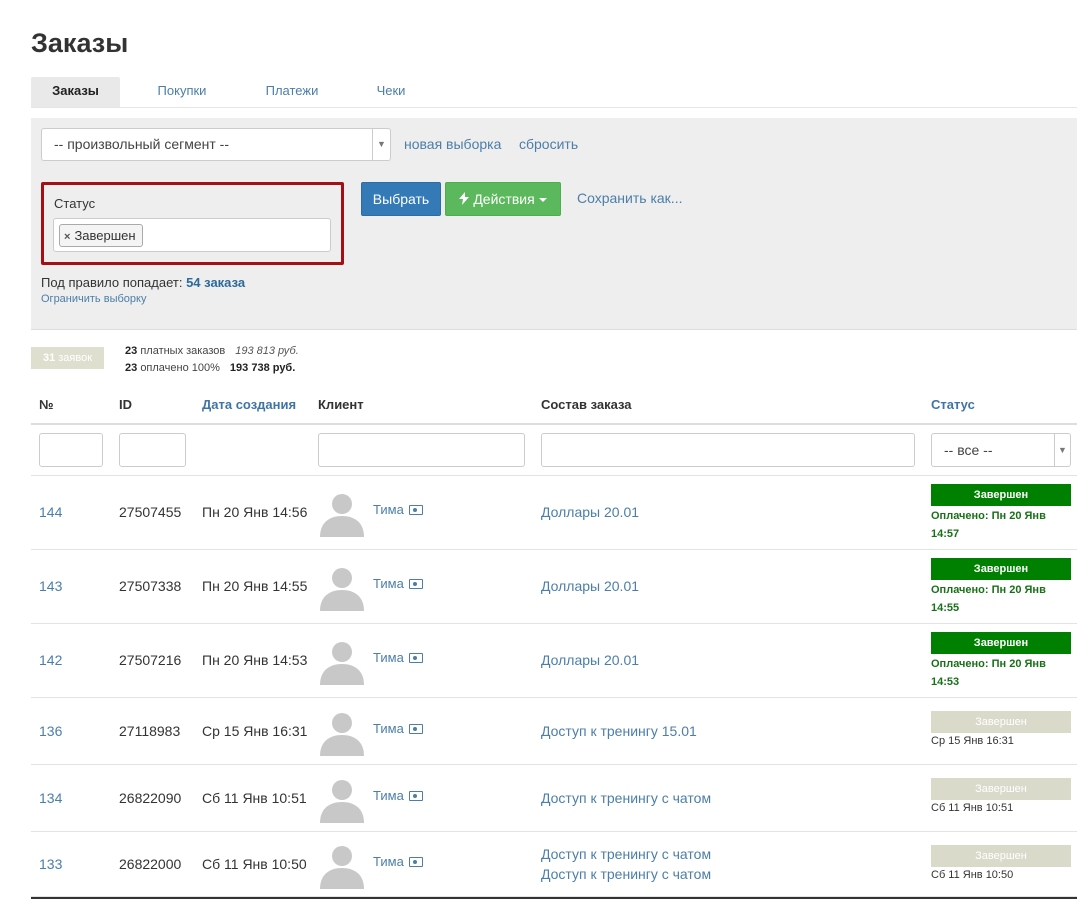 The width and height of the screenshot is (1077, 899). What do you see at coordinates (131, 368) in the screenshot?
I see `paid-count: 23` at bounding box center [131, 368].